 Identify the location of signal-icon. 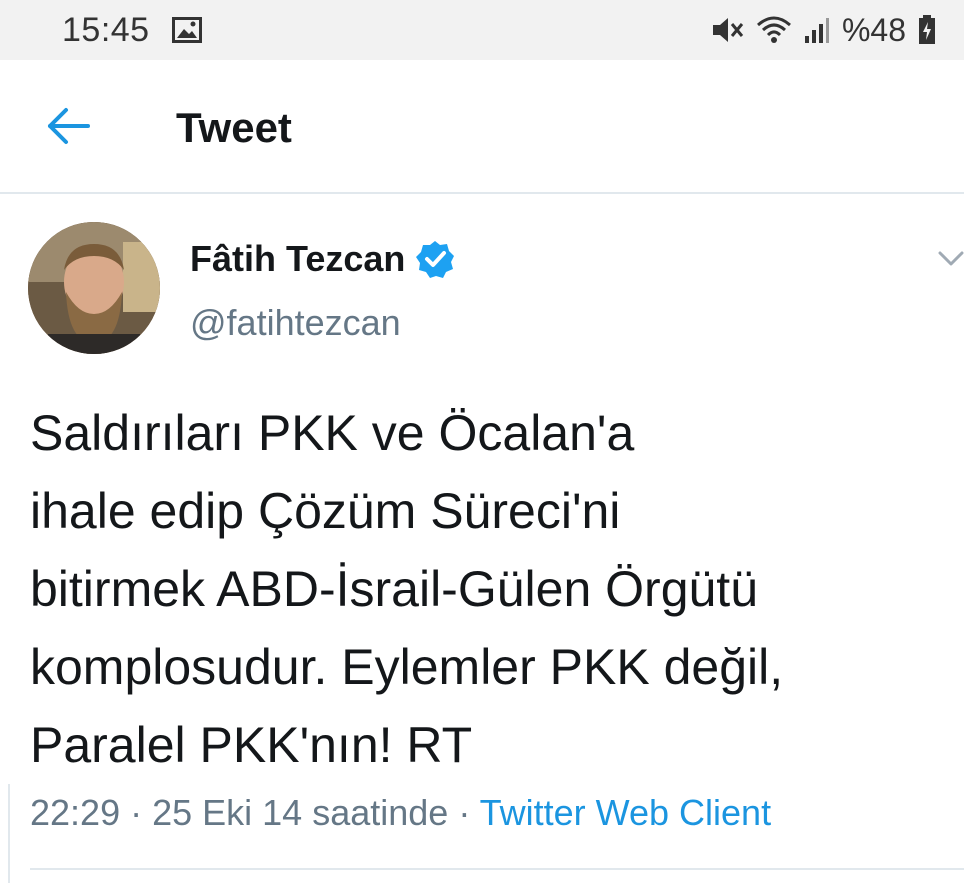
(816, 30).